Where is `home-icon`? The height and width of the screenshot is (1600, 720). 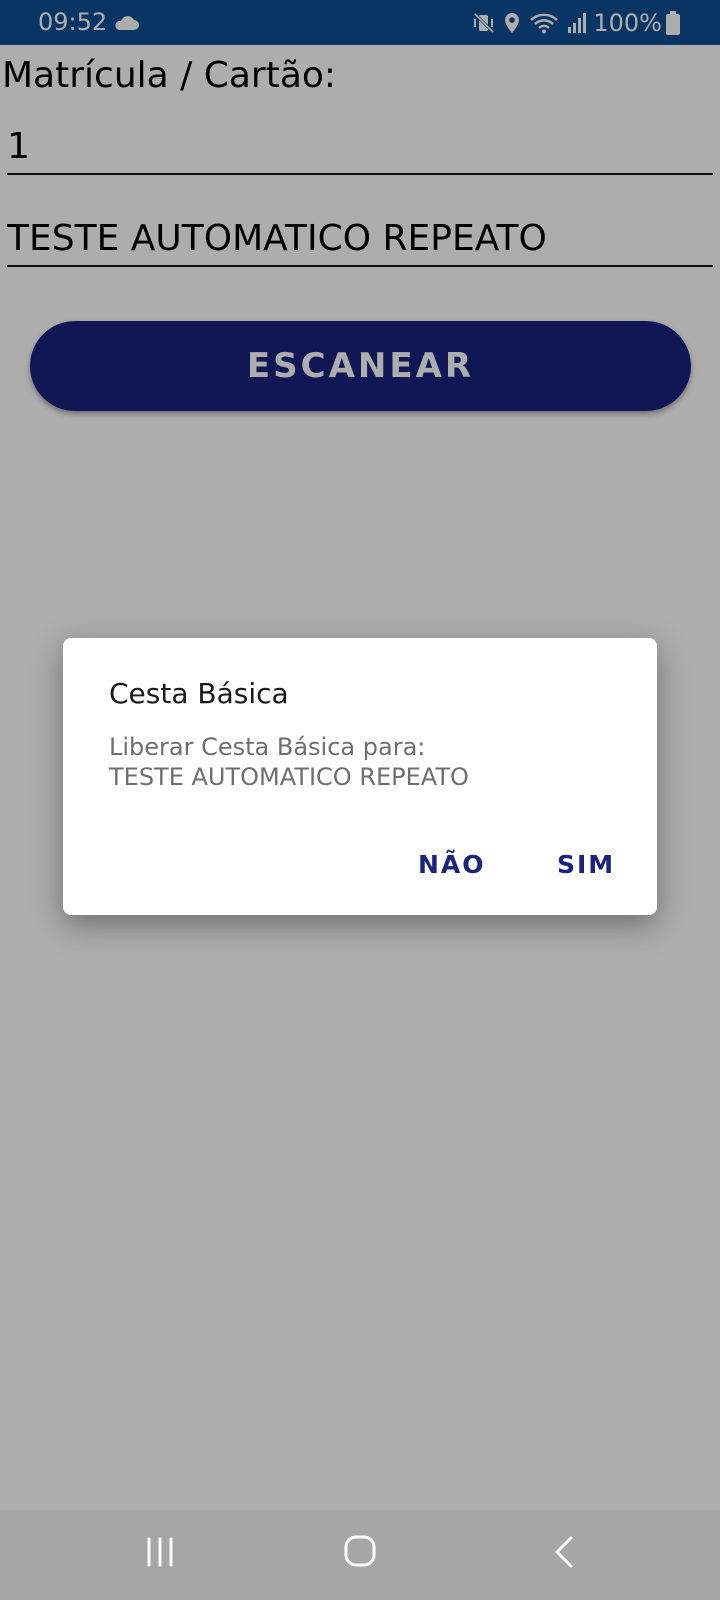
home-icon is located at coordinates (360, 1551).